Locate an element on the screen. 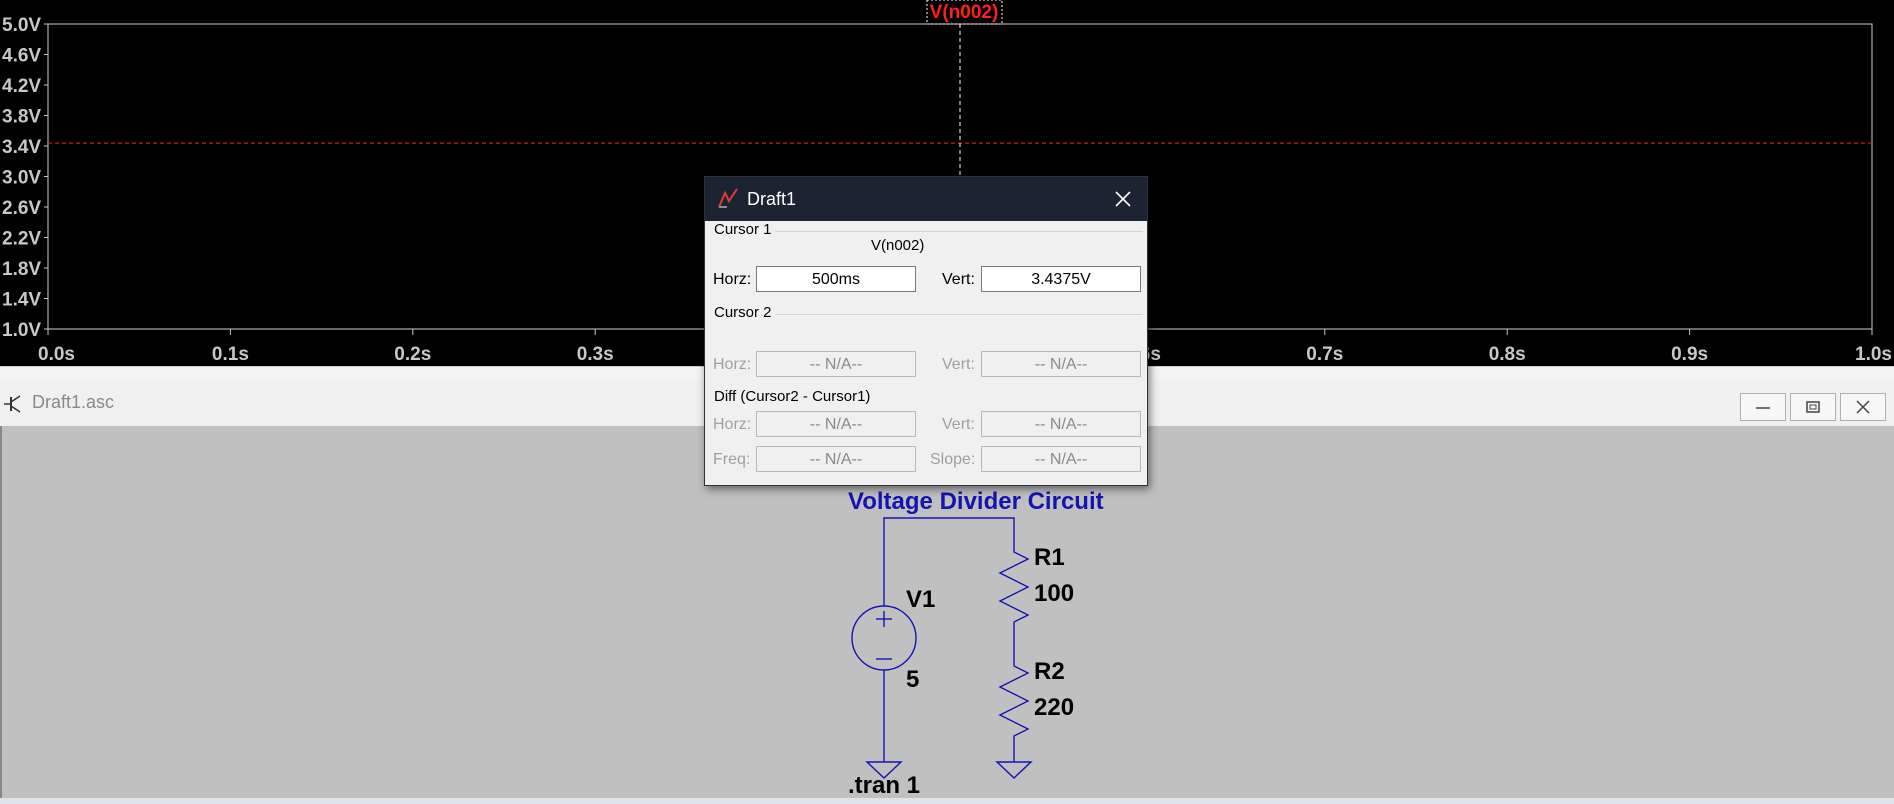 This screenshot has height=804, width=1894. x-tick-label: 0.2s is located at coordinates (412, 354).